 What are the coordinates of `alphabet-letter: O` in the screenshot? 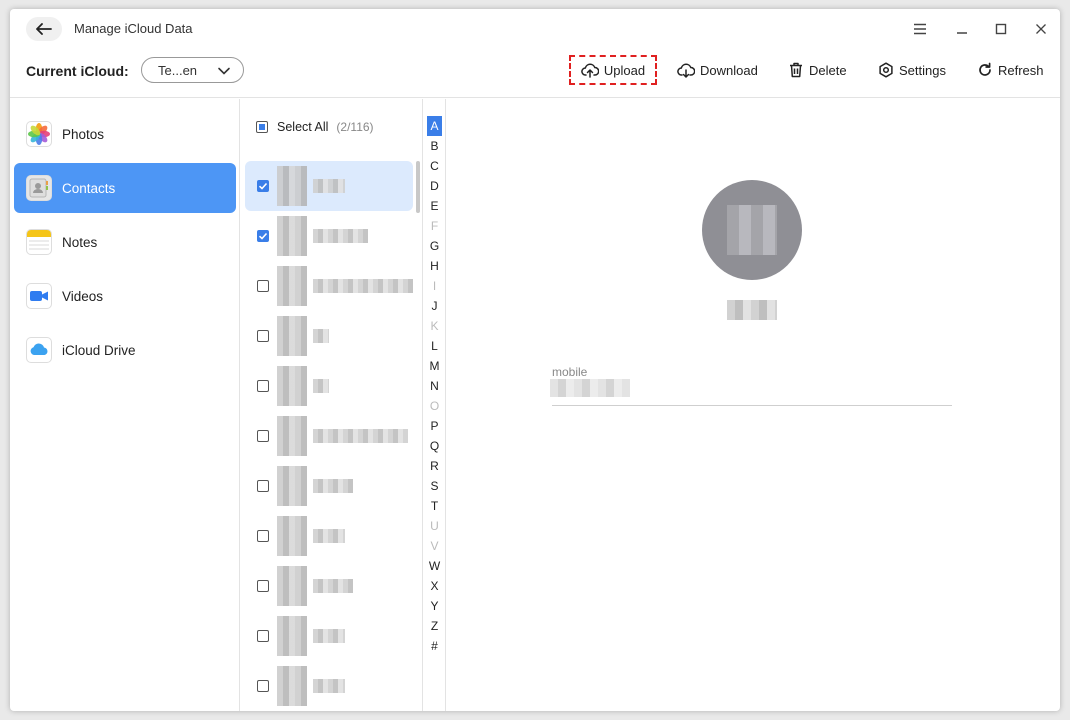 It's located at (434, 406).